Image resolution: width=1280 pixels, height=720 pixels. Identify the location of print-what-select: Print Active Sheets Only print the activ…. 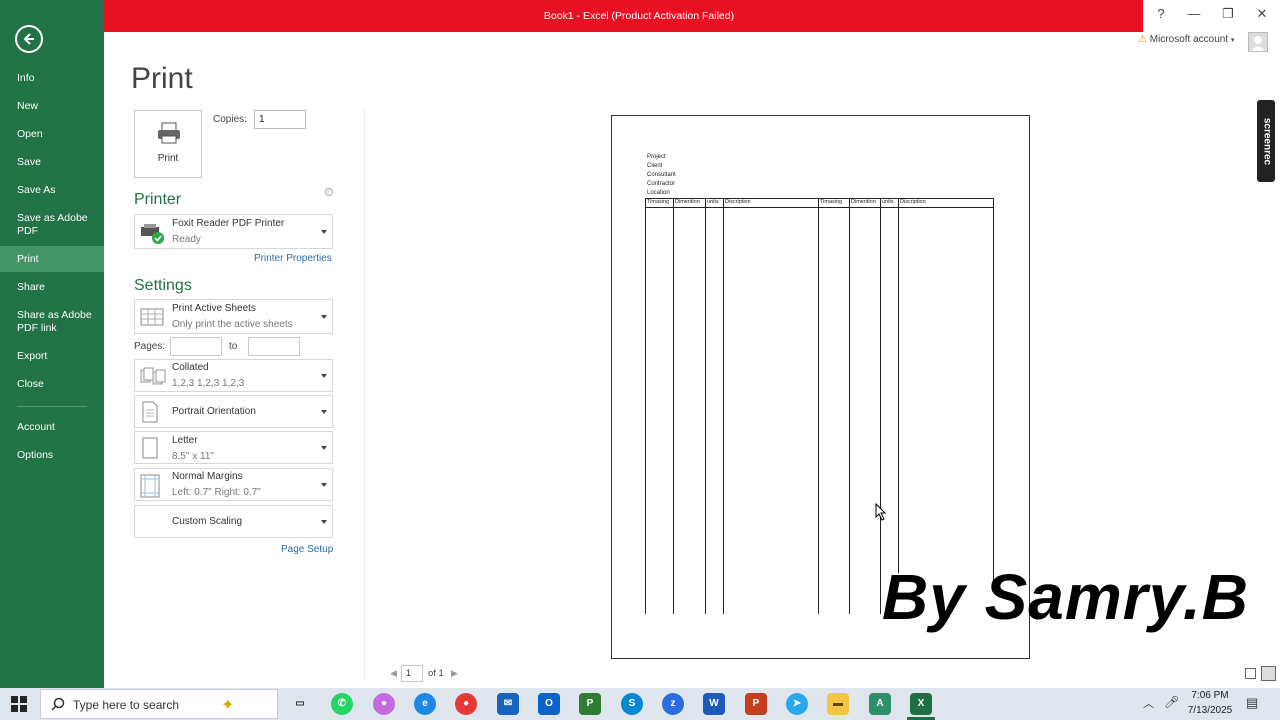
(233, 316).